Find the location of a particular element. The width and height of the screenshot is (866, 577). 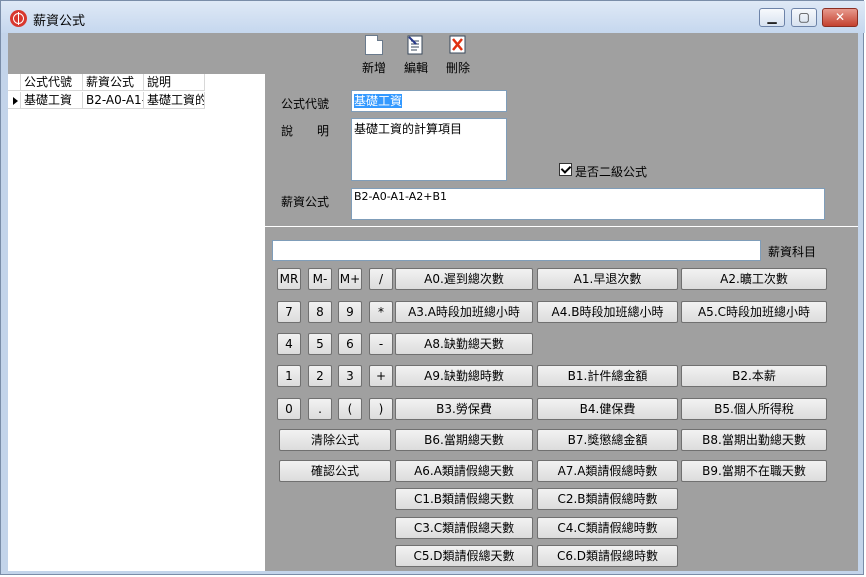

key-0: 0 is located at coordinates (289, 409).